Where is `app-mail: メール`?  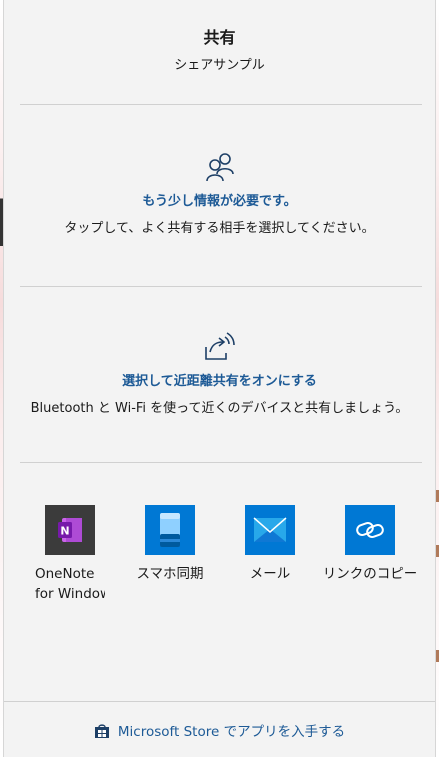 app-mail: メール is located at coordinates (270, 544).